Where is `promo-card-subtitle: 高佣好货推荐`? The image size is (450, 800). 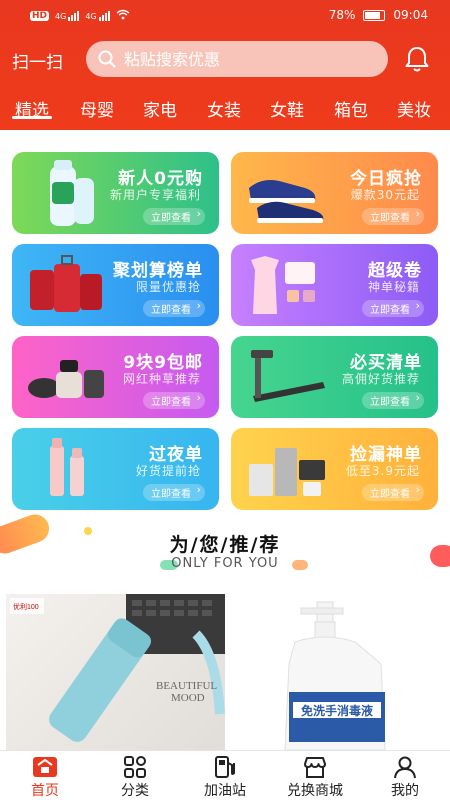 promo-card-subtitle: 高佣好货推荐 is located at coordinates (380, 379).